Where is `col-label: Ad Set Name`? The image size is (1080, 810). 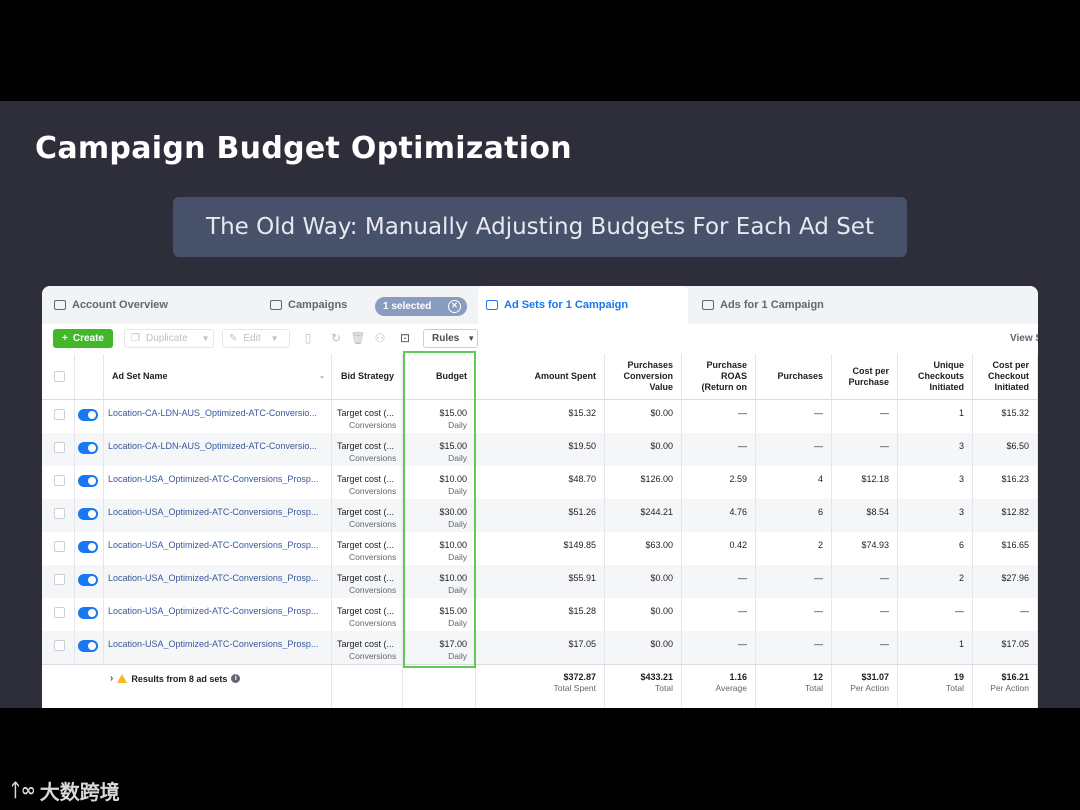
col-label: Ad Set Name is located at coordinates (140, 376).